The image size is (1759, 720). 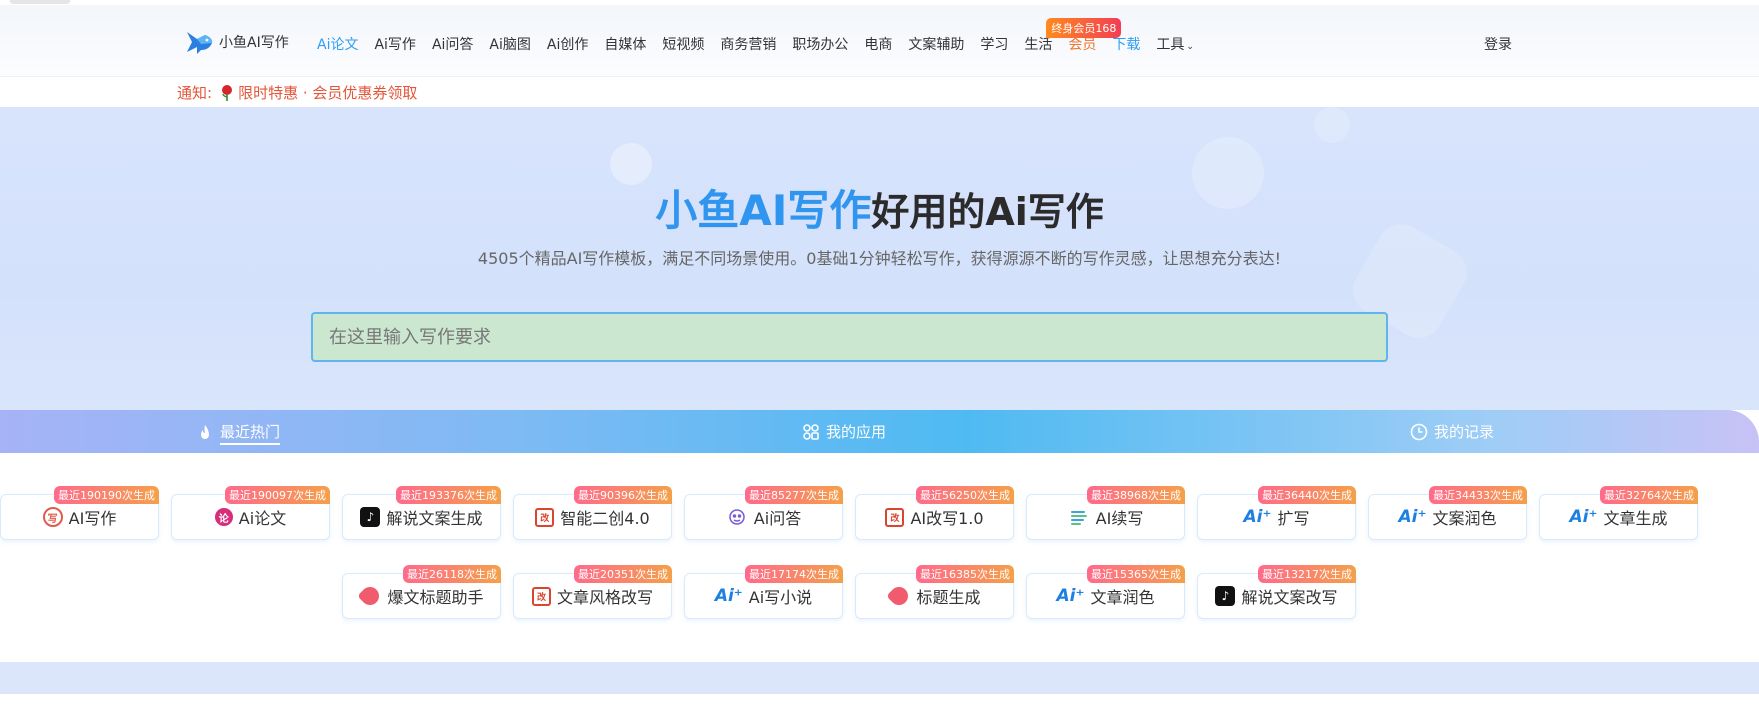 I want to click on hero-title: 小鱼AI写作好用的Ai写作, so click(x=879, y=211).